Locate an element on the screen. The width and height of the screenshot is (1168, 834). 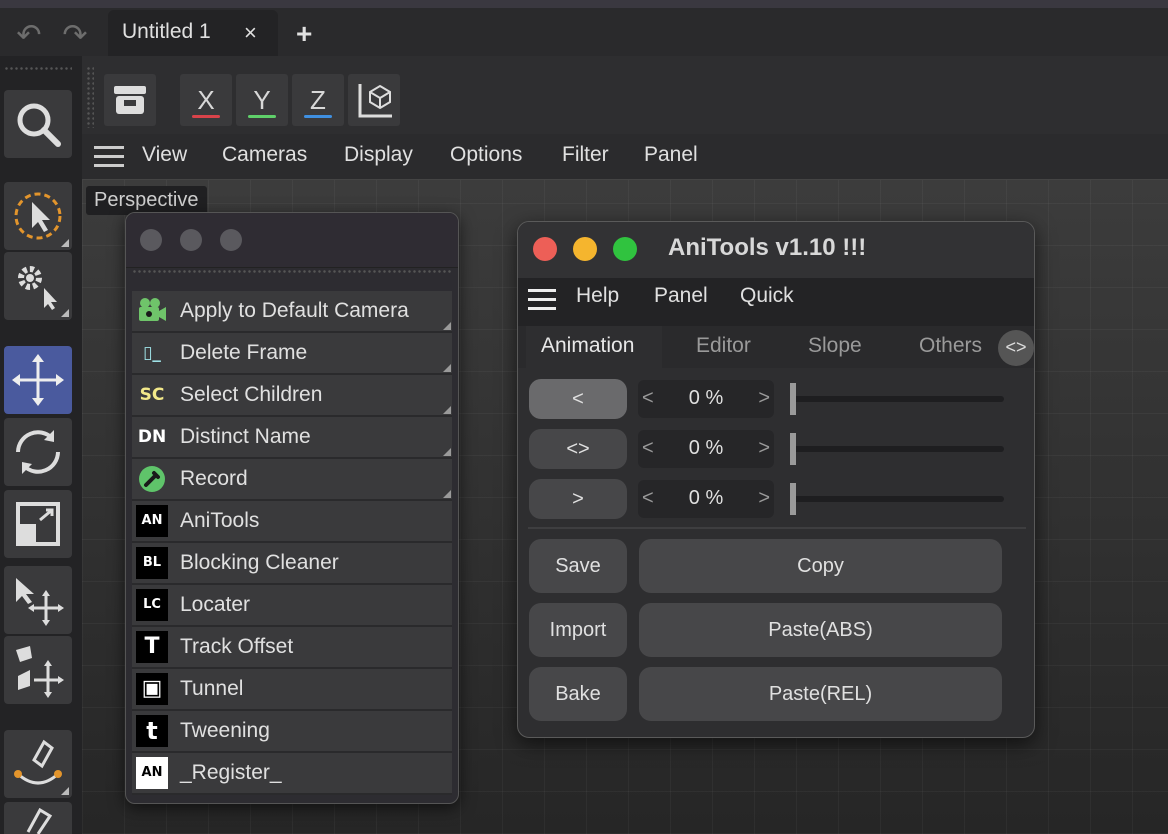
paste-rel-button: Paste(REL) is located at coordinates (820, 694).